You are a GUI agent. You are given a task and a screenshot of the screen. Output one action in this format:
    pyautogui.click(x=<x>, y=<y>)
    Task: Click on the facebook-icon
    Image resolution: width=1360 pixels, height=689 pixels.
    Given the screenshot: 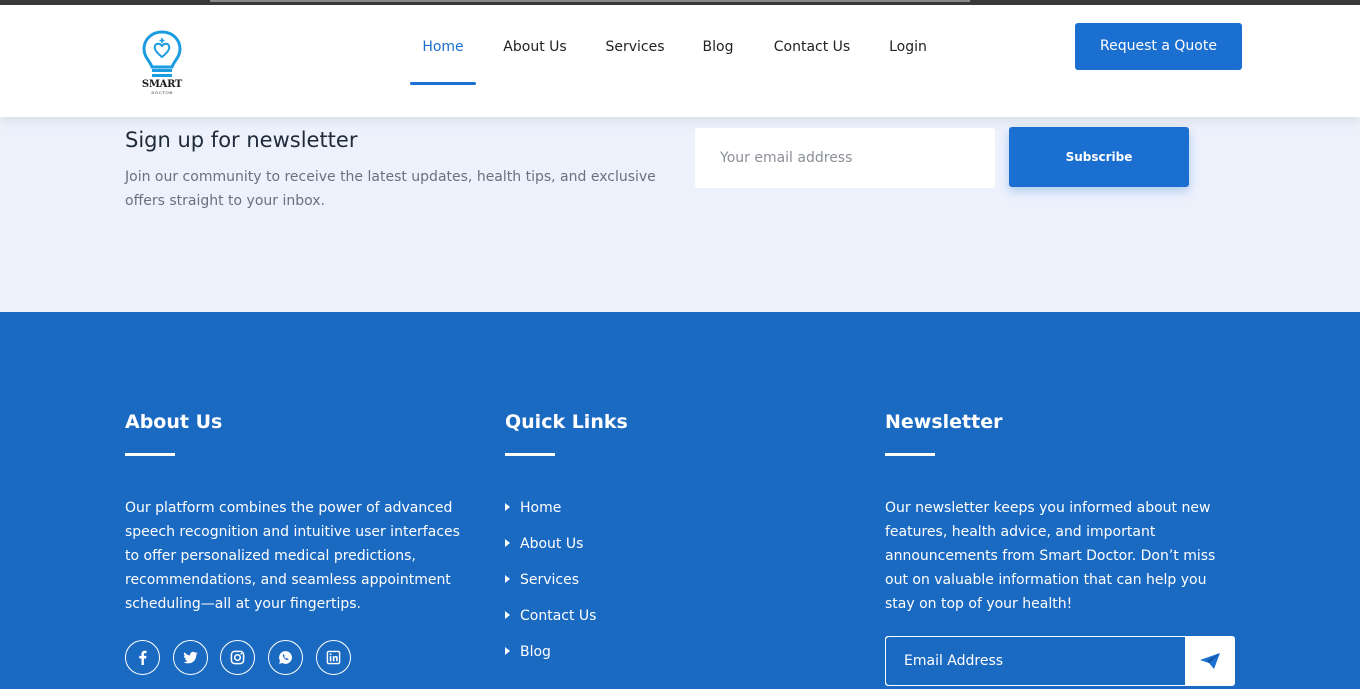 What is the action you would take?
    pyautogui.click(x=142, y=657)
    